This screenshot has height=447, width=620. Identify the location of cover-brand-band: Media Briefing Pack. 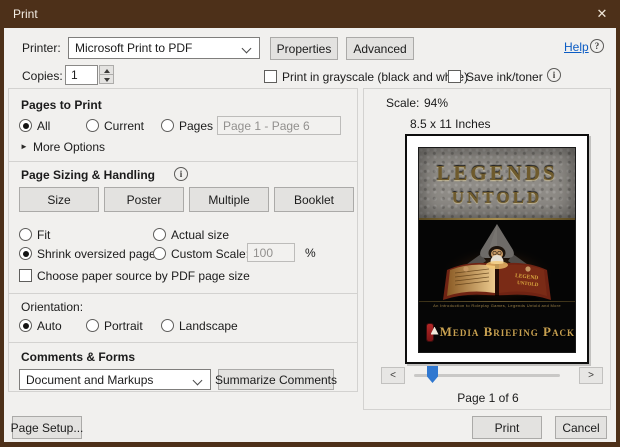
(497, 332).